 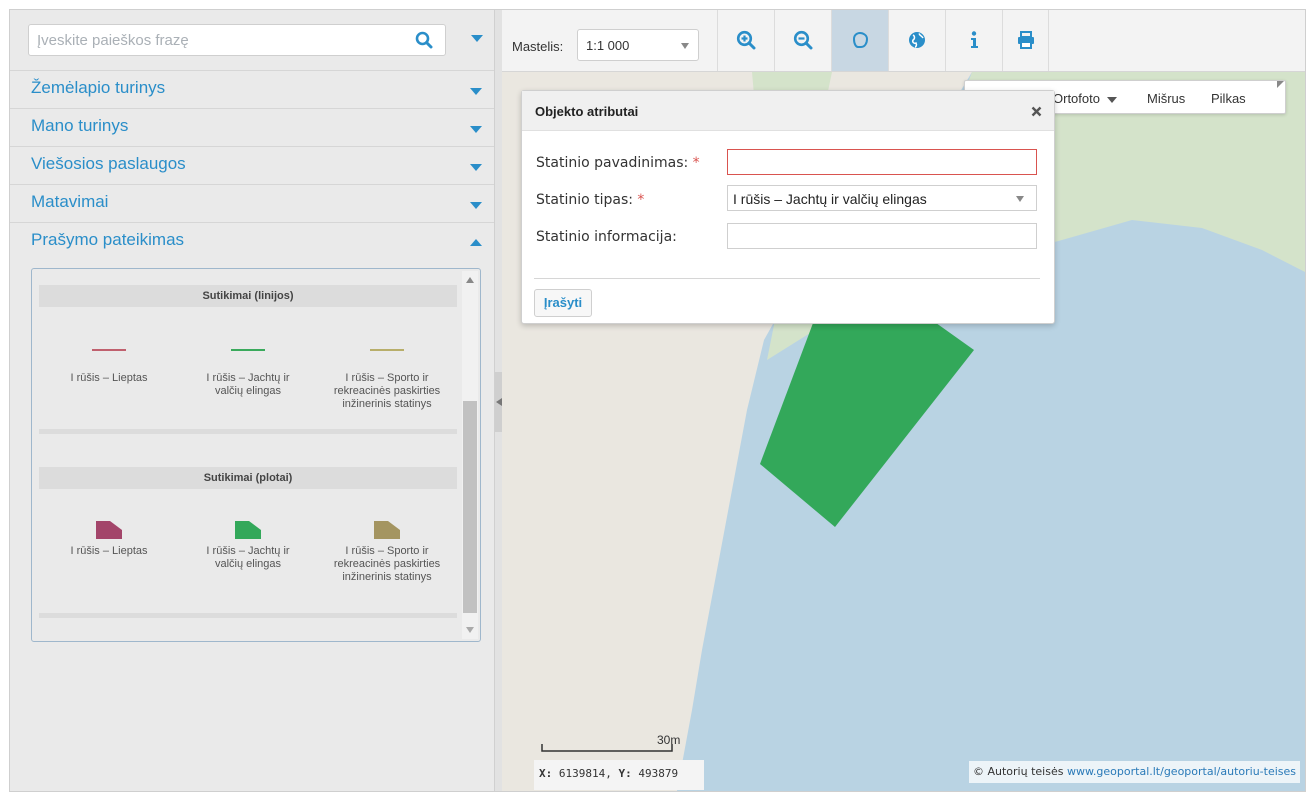 What do you see at coordinates (638, 45) in the screenshot?
I see `scale-select: 1:1 000` at bounding box center [638, 45].